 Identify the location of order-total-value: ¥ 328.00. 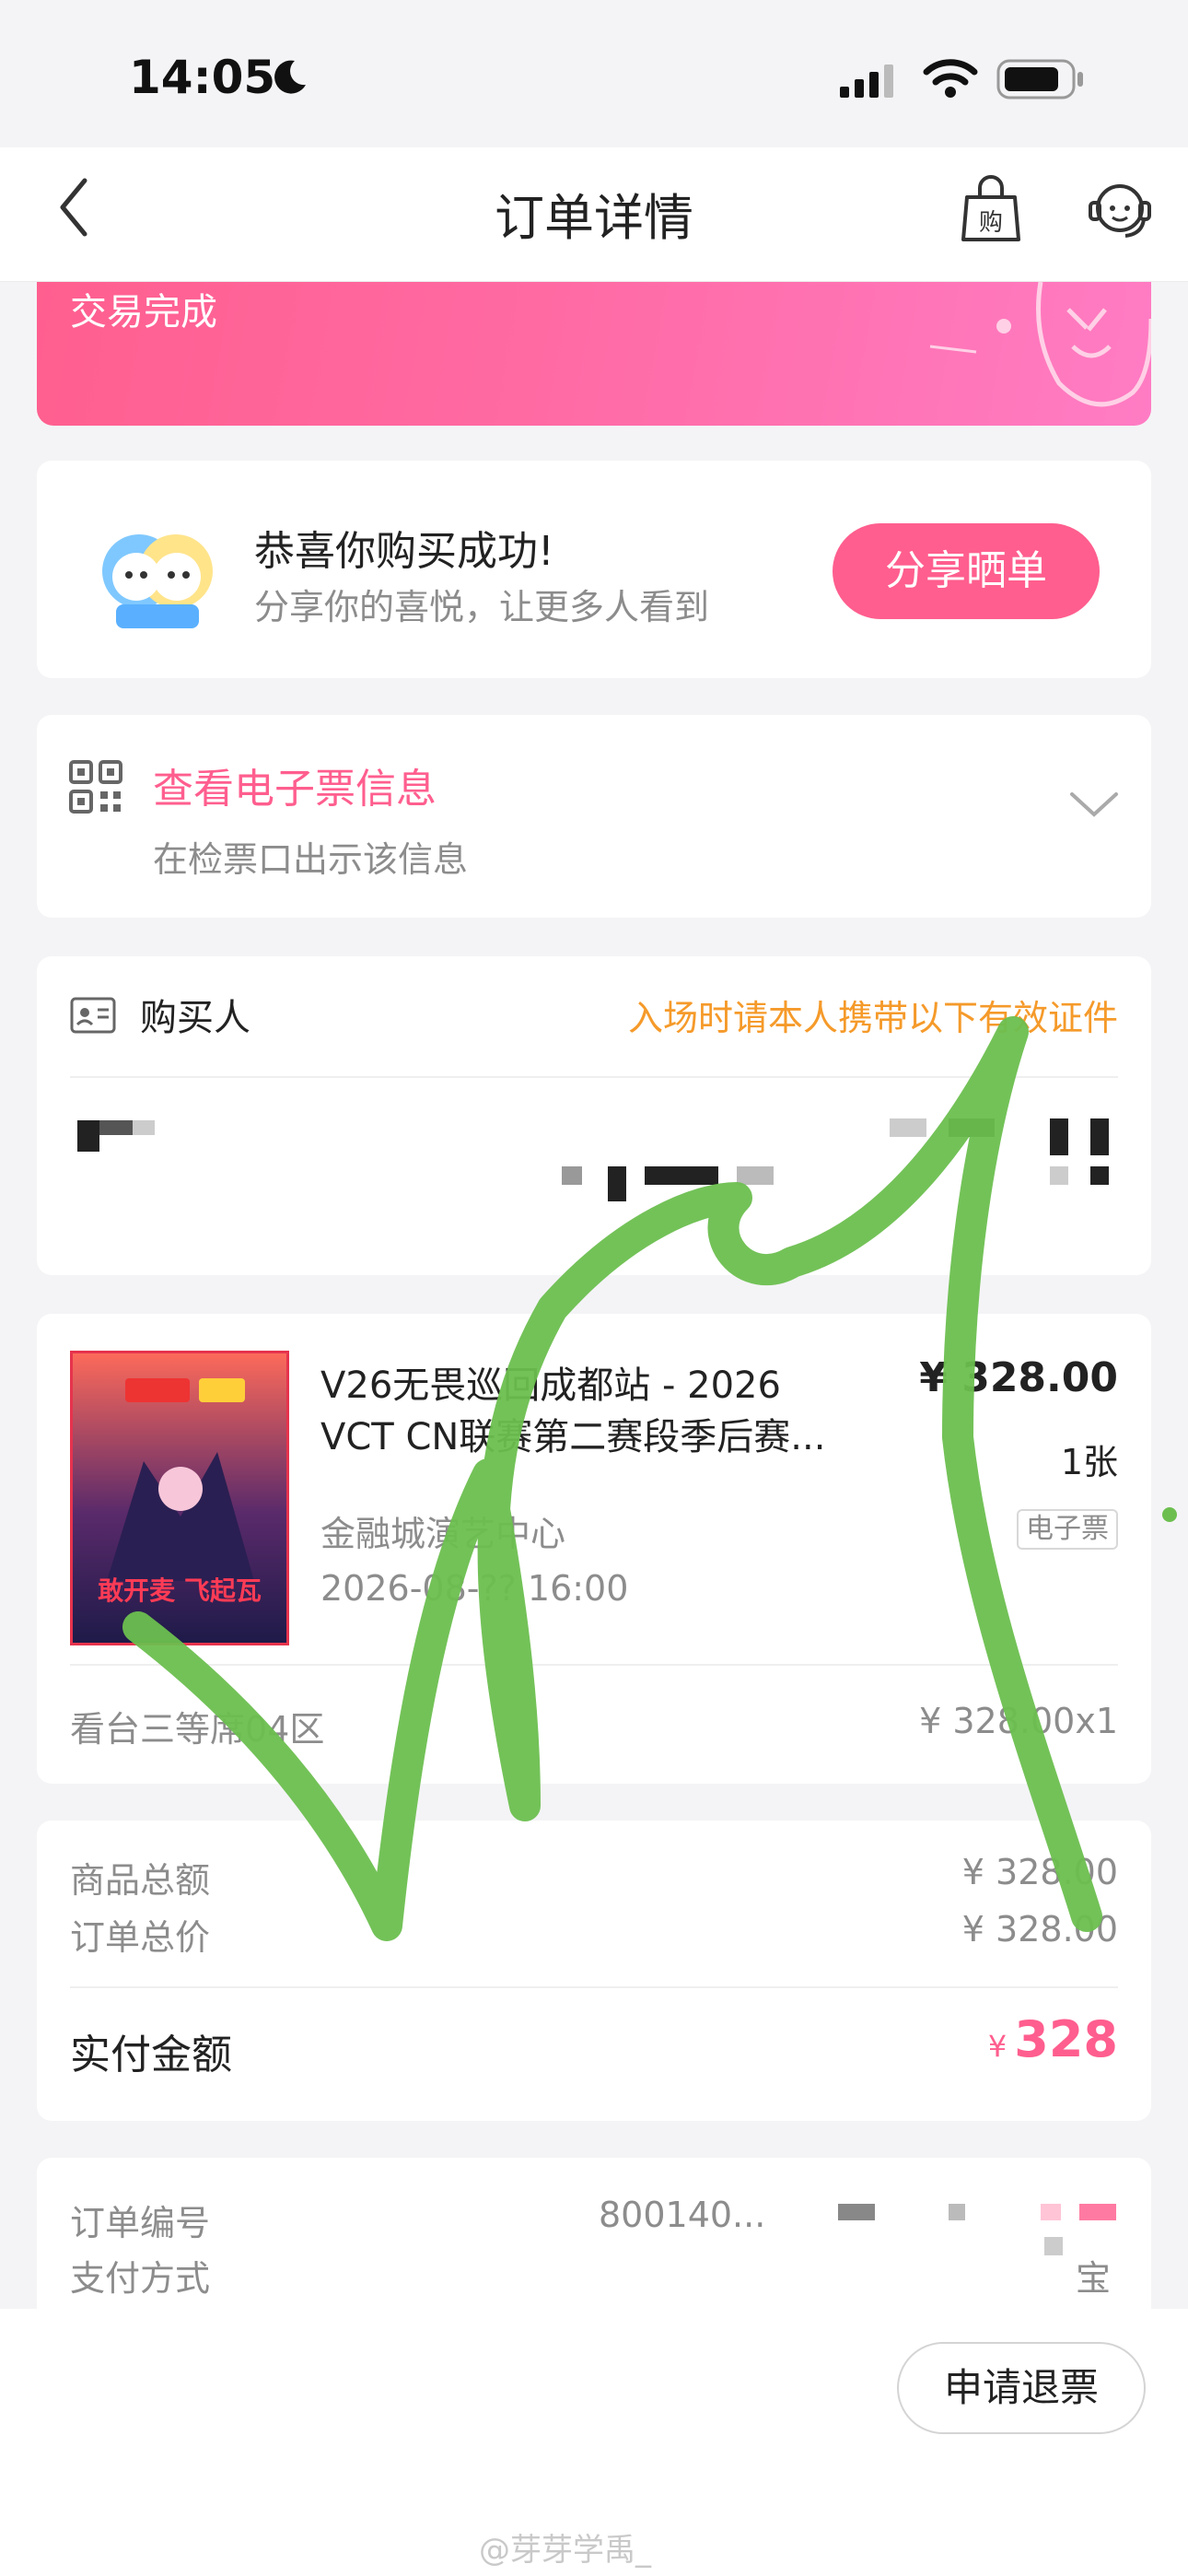
(1039, 1929).